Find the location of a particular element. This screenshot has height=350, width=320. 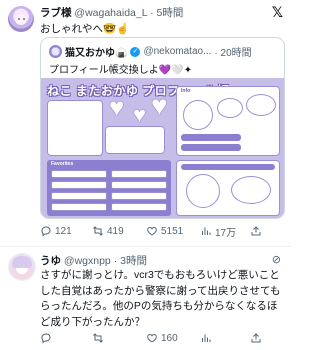

retweet-button: 419 is located at coordinates (119, 231).